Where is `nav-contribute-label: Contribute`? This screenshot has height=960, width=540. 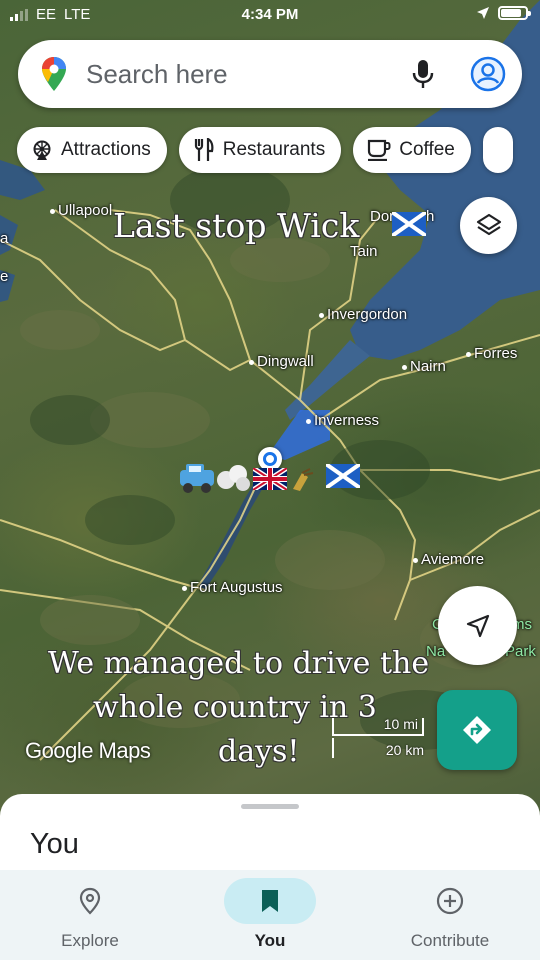 nav-contribute-label: Contribute is located at coordinates (450, 940).